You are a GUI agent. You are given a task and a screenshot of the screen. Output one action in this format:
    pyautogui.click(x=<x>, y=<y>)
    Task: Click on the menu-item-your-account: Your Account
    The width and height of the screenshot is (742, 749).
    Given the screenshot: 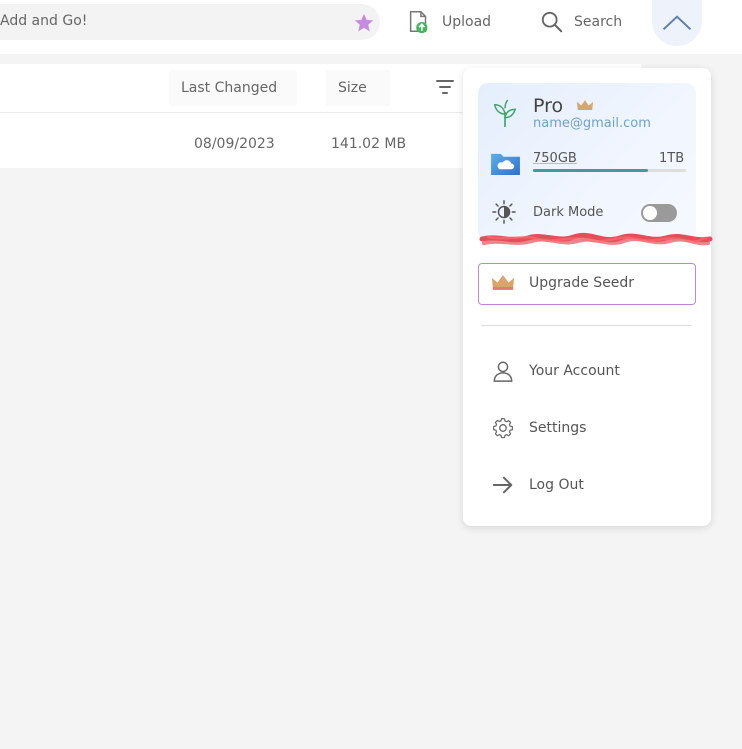 What is the action you would take?
    pyautogui.click(x=587, y=371)
    